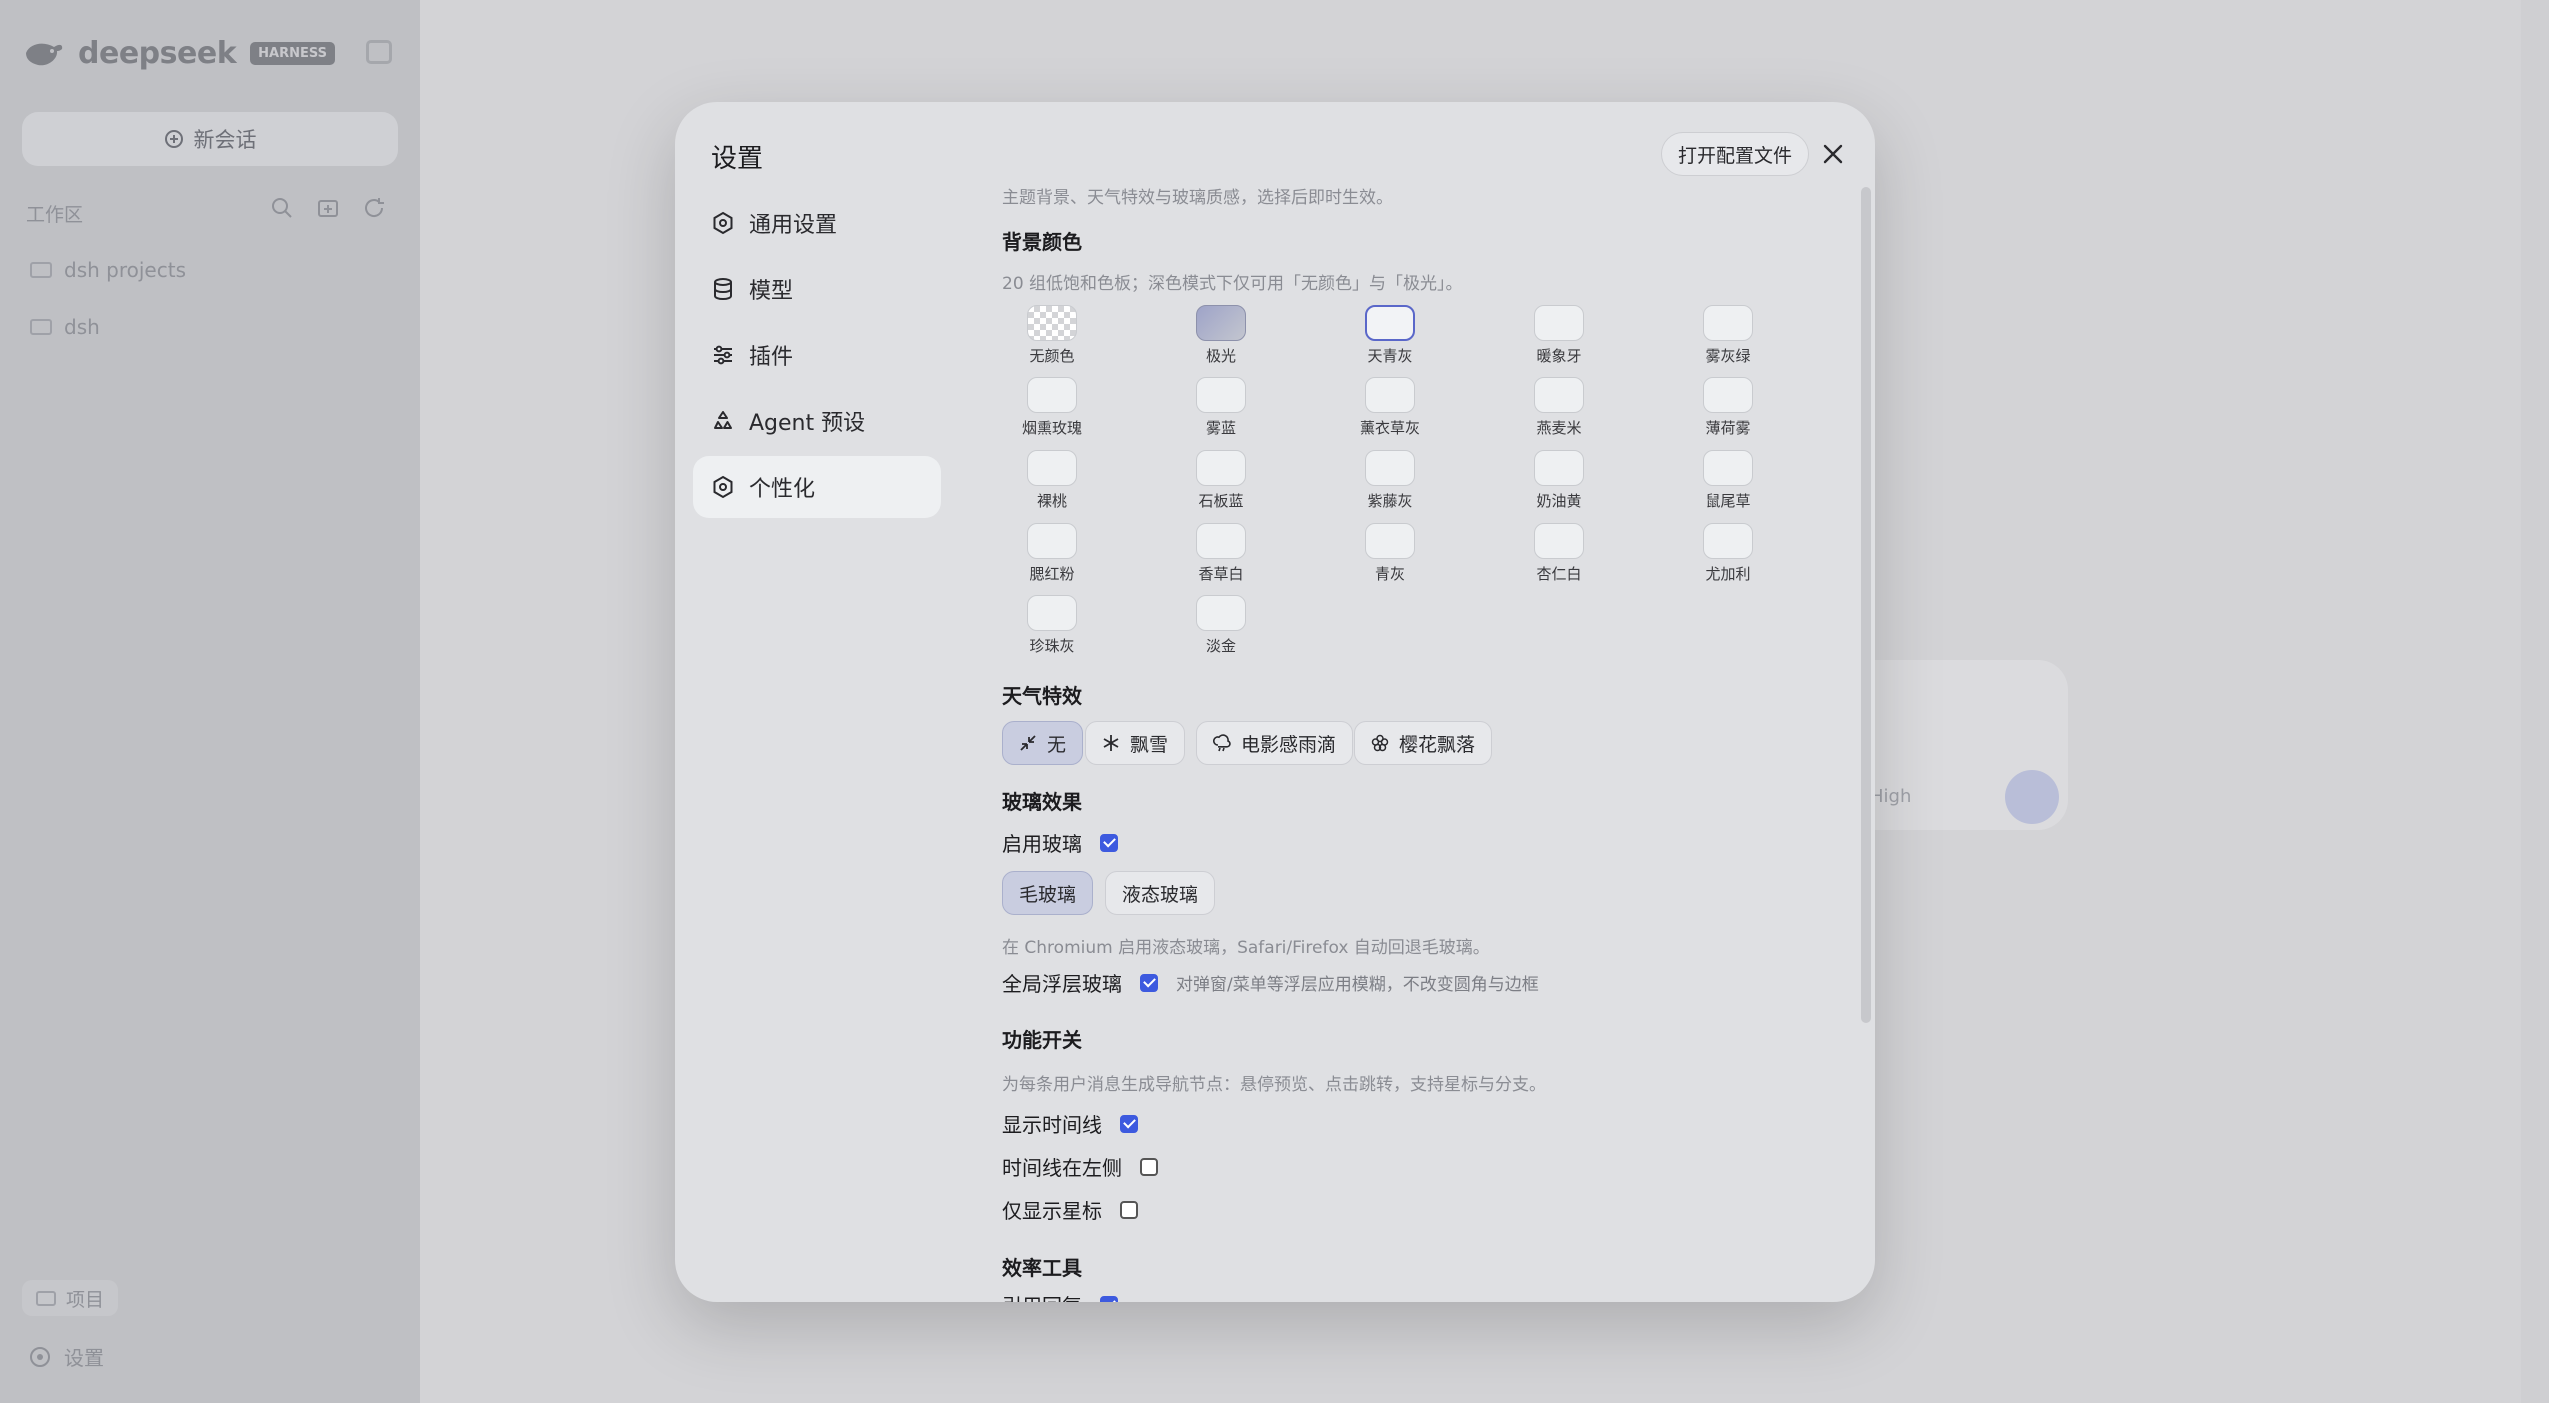 The height and width of the screenshot is (1403, 2549). Describe the element at coordinates (782, 489) in the screenshot. I see `nav-label: 个性化` at that location.